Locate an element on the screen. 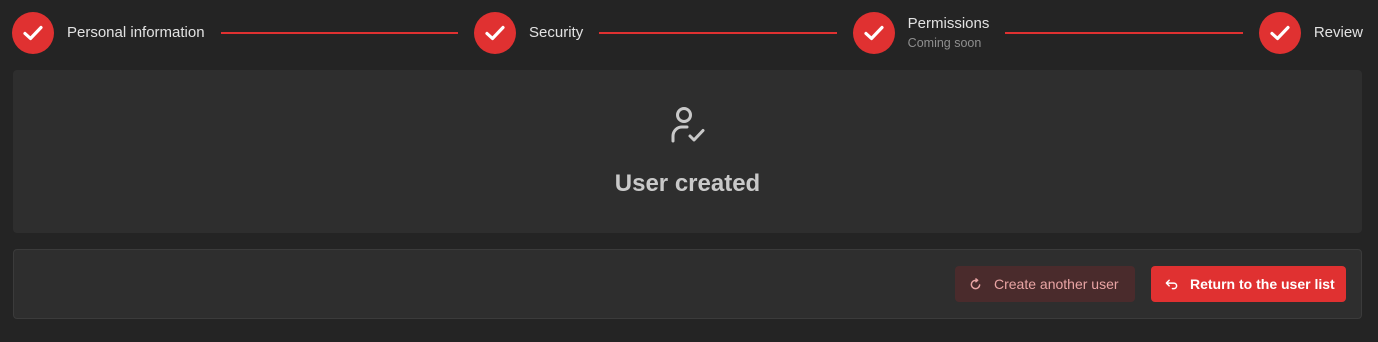 The height and width of the screenshot is (342, 1378). step-permissions: Permissions Coming soon is located at coordinates (921, 33).